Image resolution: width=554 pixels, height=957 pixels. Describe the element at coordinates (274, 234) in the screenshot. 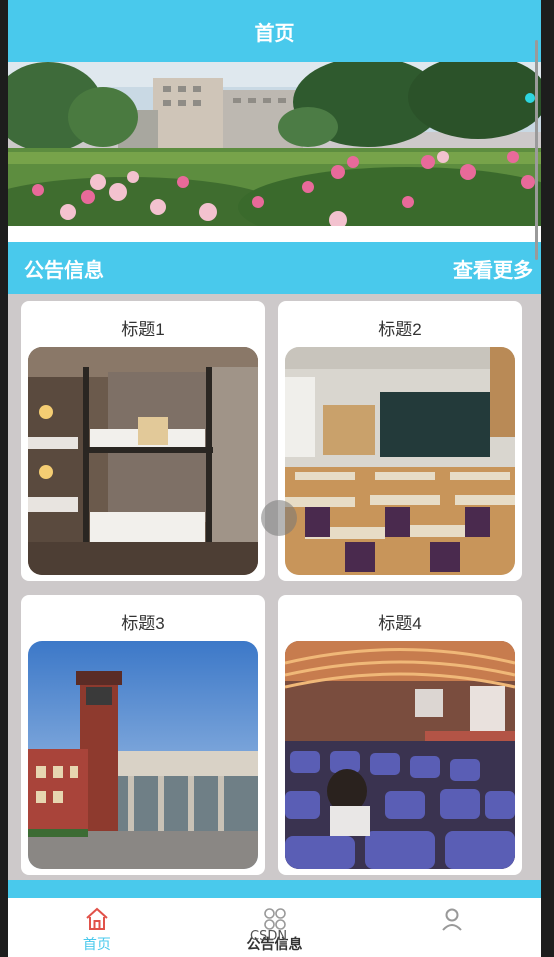

I see `banner-gap` at that location.